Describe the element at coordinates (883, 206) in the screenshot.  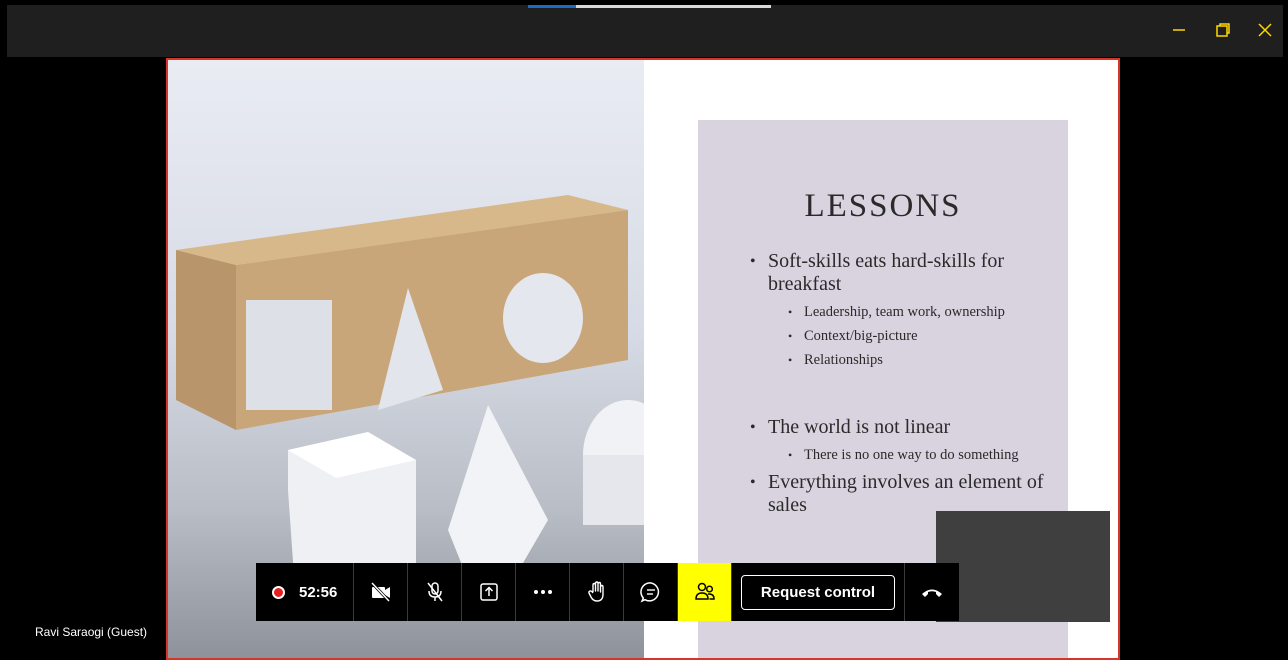
I see `slide-title: LESSONS` at that location.